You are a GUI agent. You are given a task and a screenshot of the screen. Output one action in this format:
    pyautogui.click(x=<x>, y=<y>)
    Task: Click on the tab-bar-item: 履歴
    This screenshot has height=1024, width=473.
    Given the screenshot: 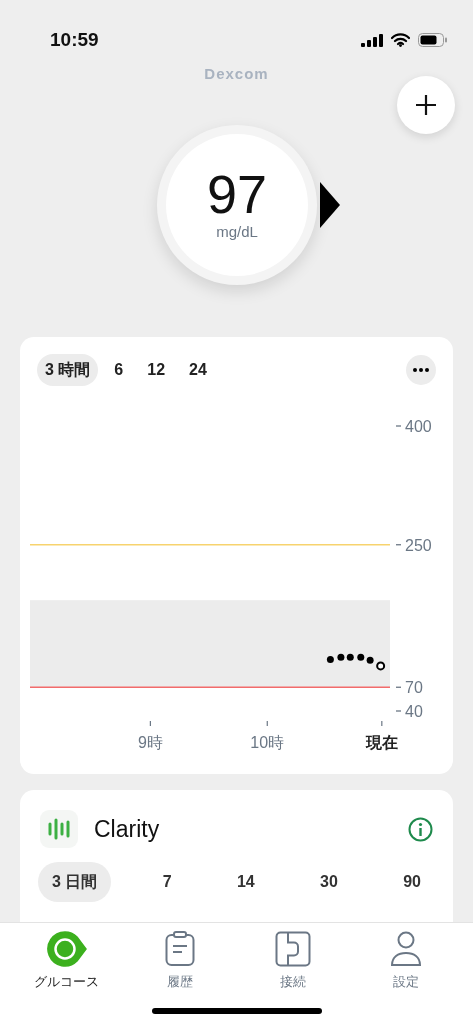 What is the action you would take?
    pyautogui.click(x=179, y=961)
    